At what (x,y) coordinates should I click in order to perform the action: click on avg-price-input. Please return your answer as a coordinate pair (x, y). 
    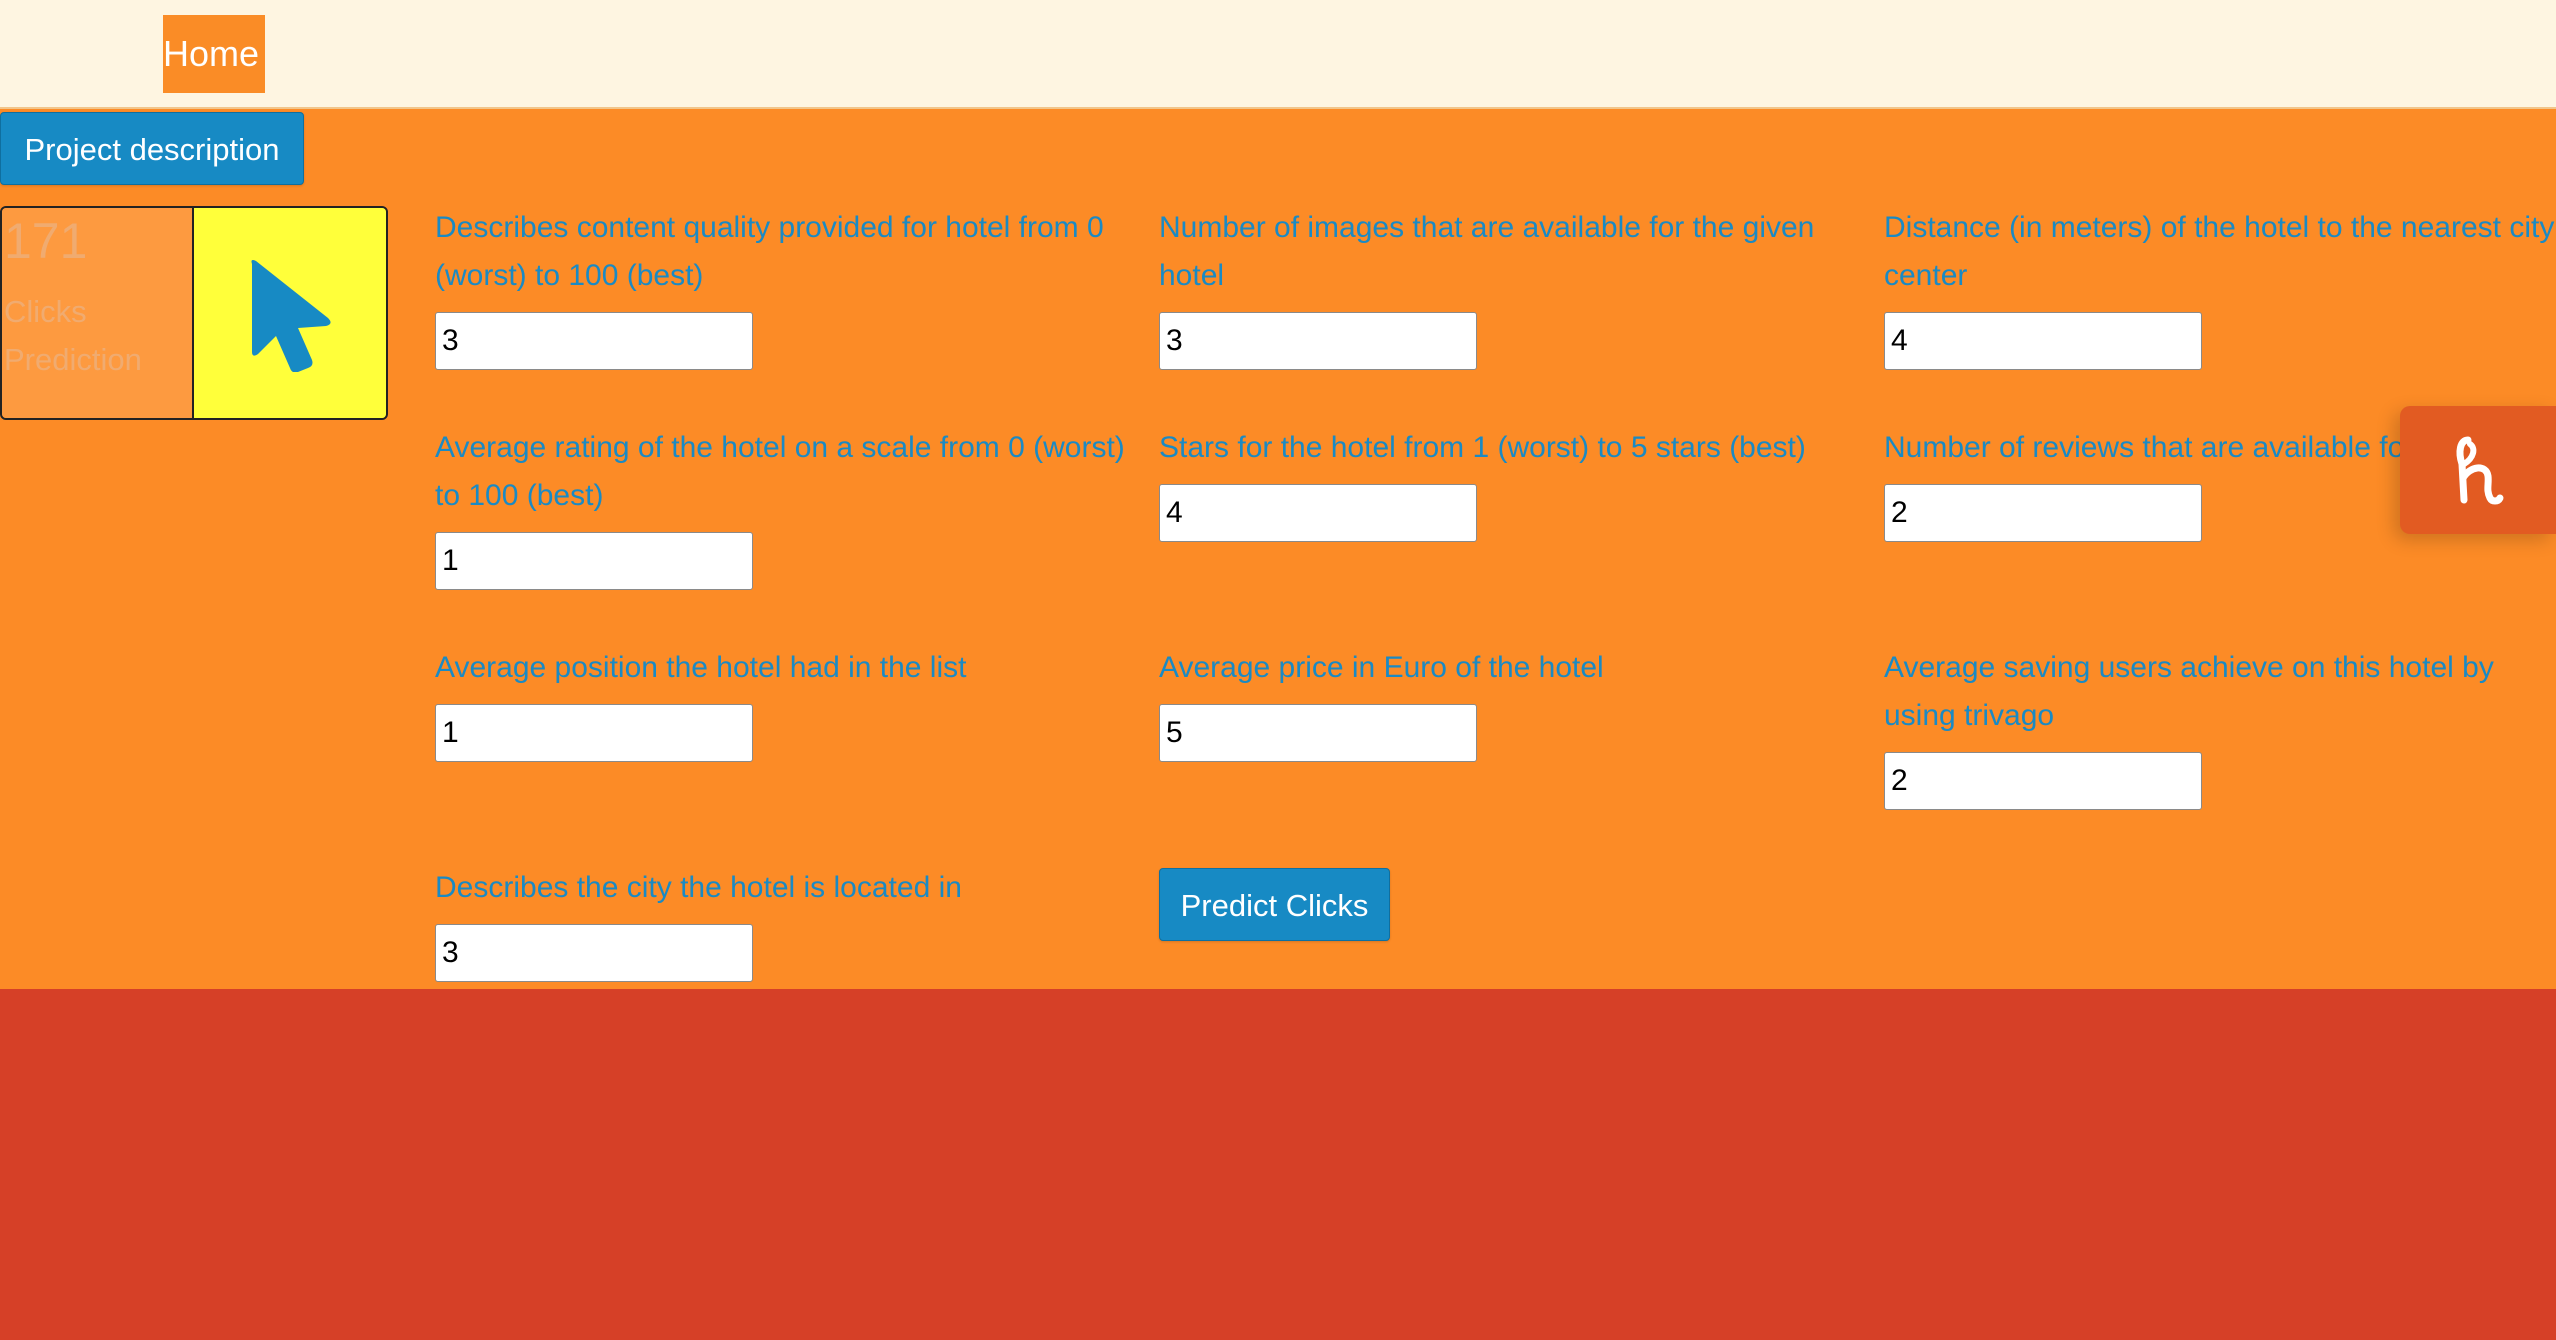
    Looking at the image, I should click on (1318, 733).